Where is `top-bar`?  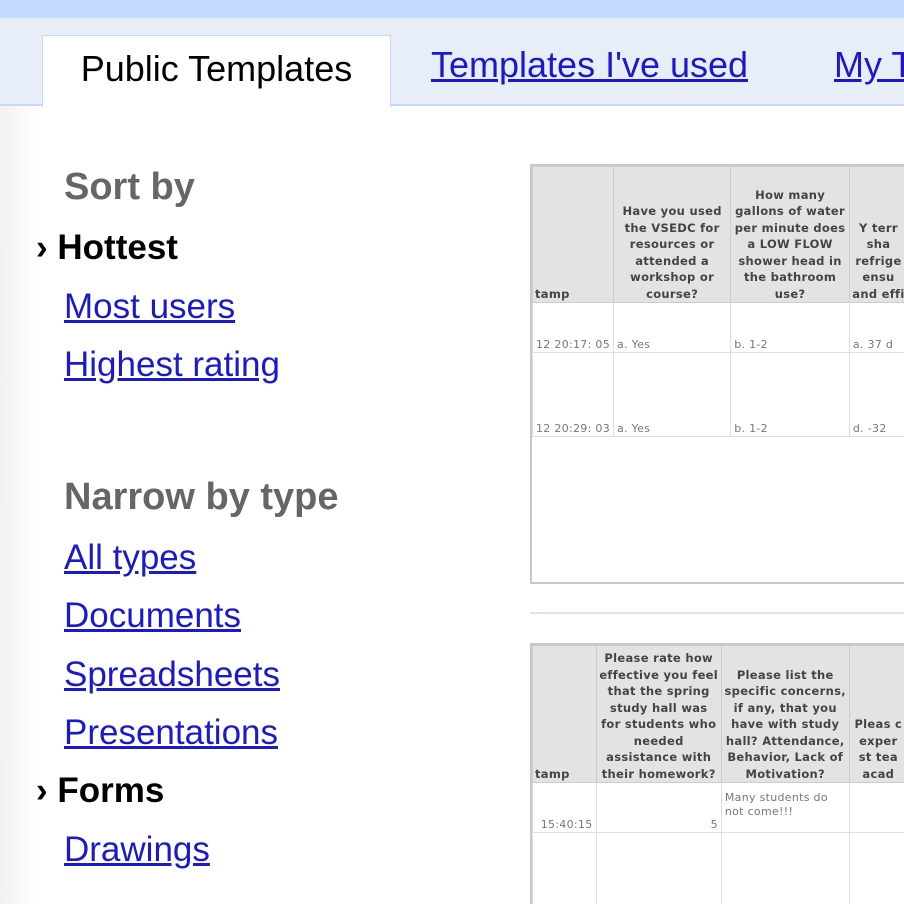 top-bar is located at coordinates (452, 9).